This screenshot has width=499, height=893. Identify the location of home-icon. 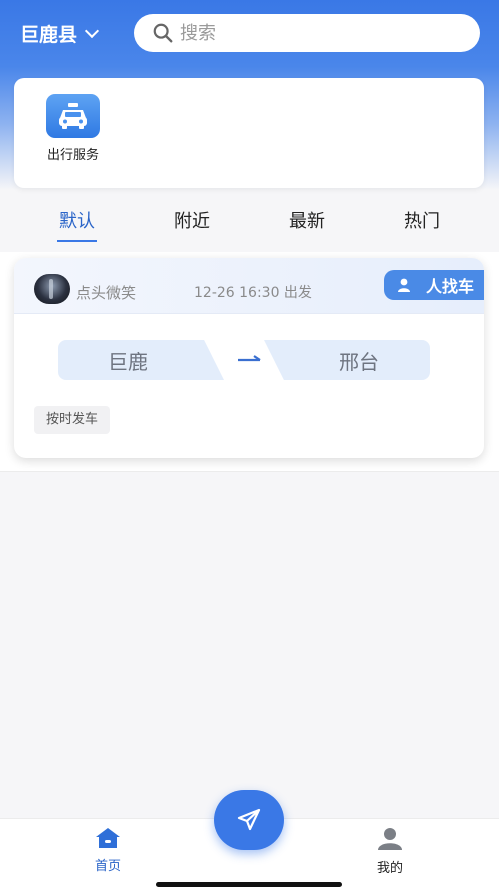
(108, 838).